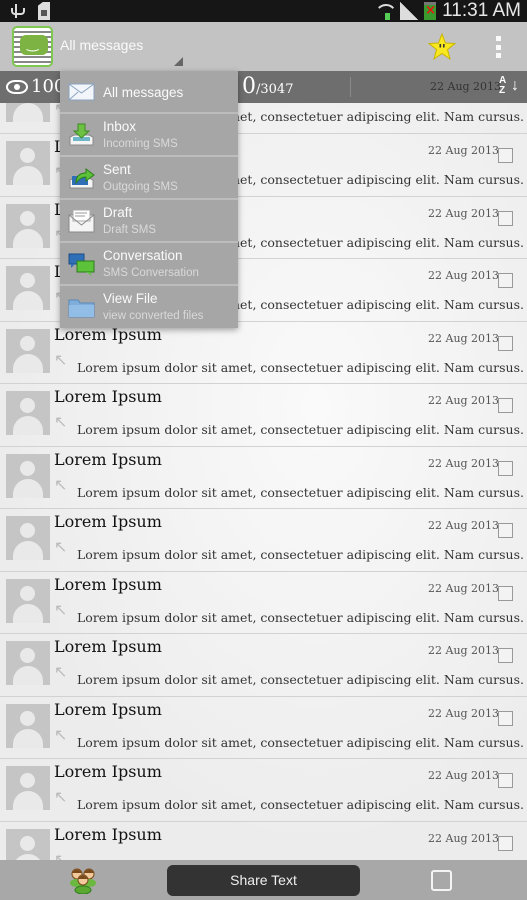 The height and width of the screenshot is (900, 527). What do you see at coordinates (515, 85) in the screenshot?
I see `sort-arrow-icon: ↓` at bounding box center [515, 85].